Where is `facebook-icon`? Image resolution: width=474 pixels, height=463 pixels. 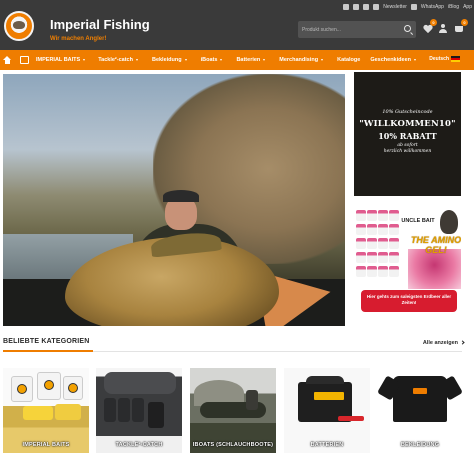 facebook-icon is located at coordinates (346, 6).